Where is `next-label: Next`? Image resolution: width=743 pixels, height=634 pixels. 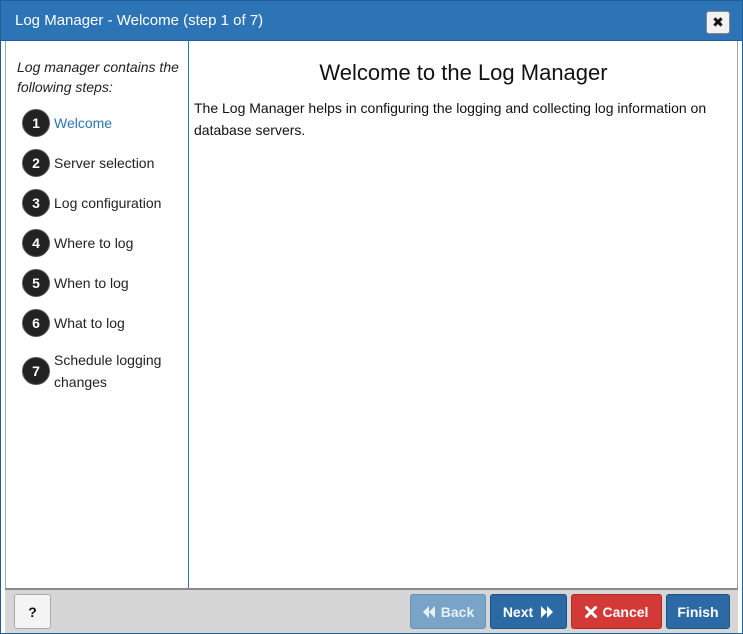 next-label: Next is located at coordinates (518, 611).